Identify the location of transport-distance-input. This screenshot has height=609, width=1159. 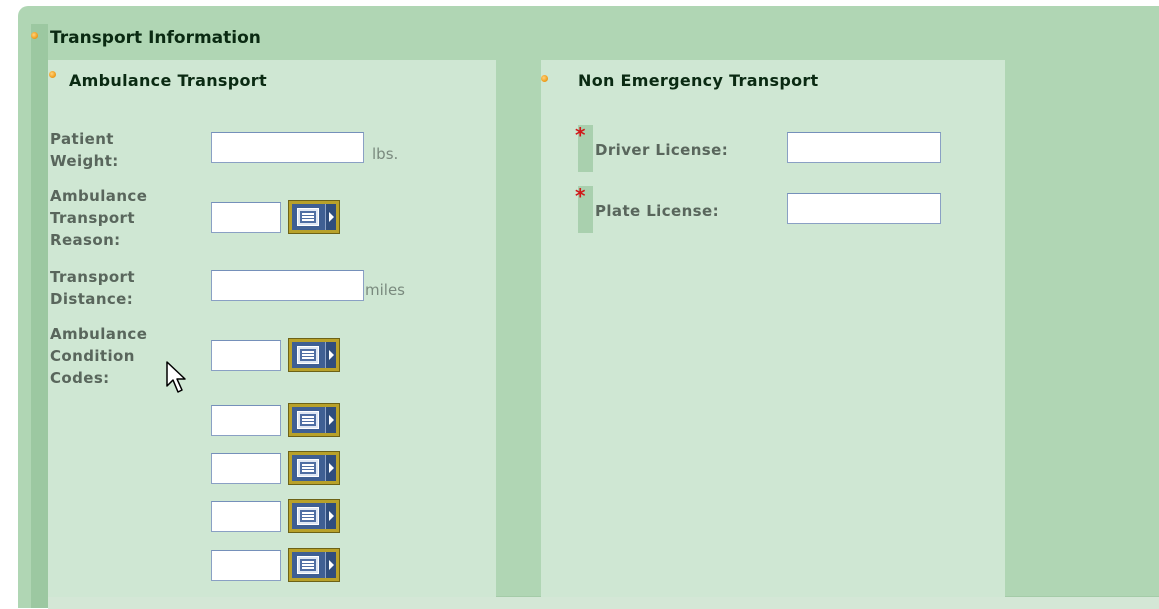
(287, 285).